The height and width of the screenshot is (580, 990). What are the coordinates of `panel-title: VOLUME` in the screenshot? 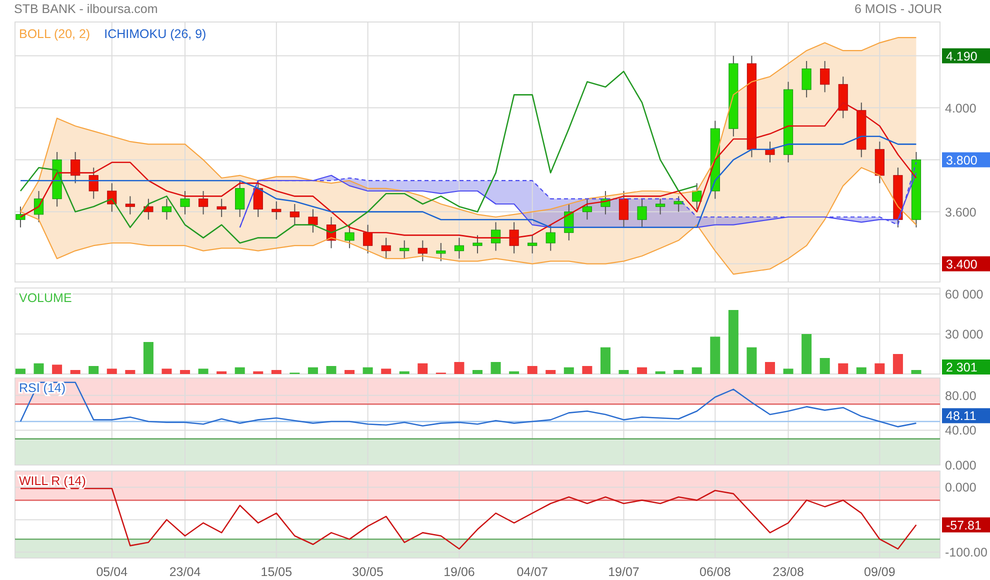 It's located at (45, 298).